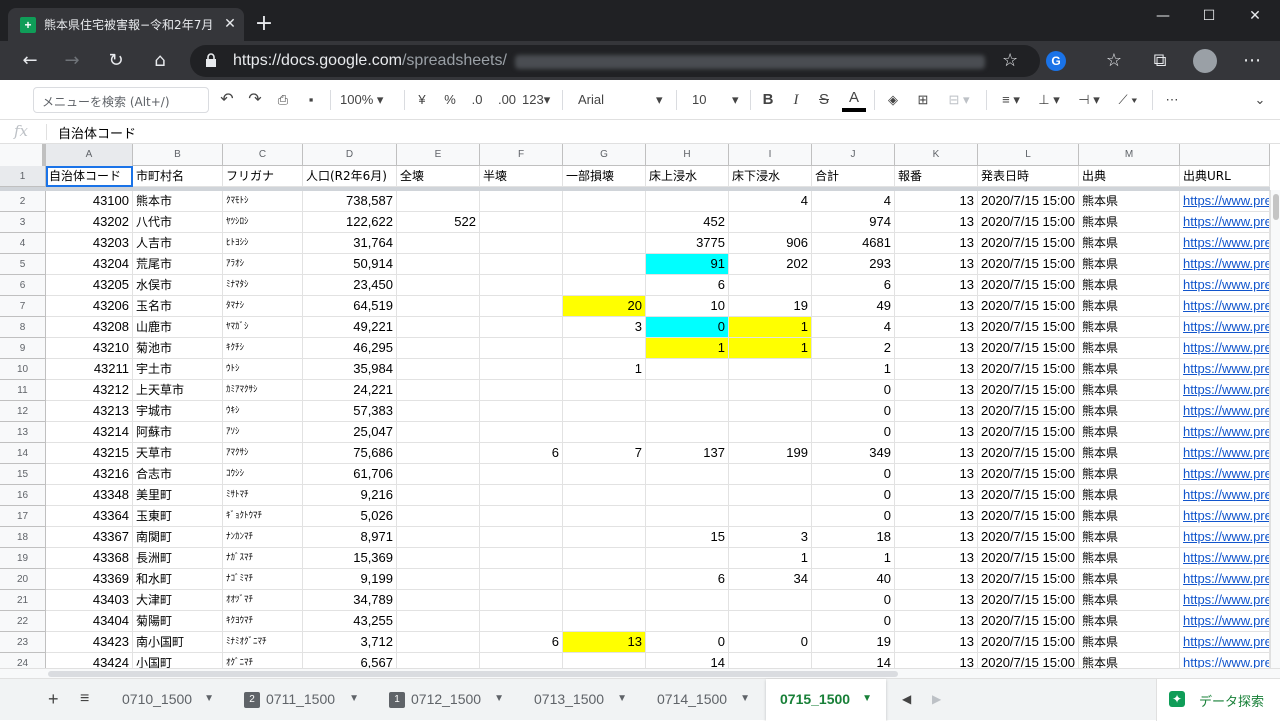 Image resolution: width=1280 pixels, height=721 pixels. I want to click on column-title: 一部損壊, so click(604, 176).